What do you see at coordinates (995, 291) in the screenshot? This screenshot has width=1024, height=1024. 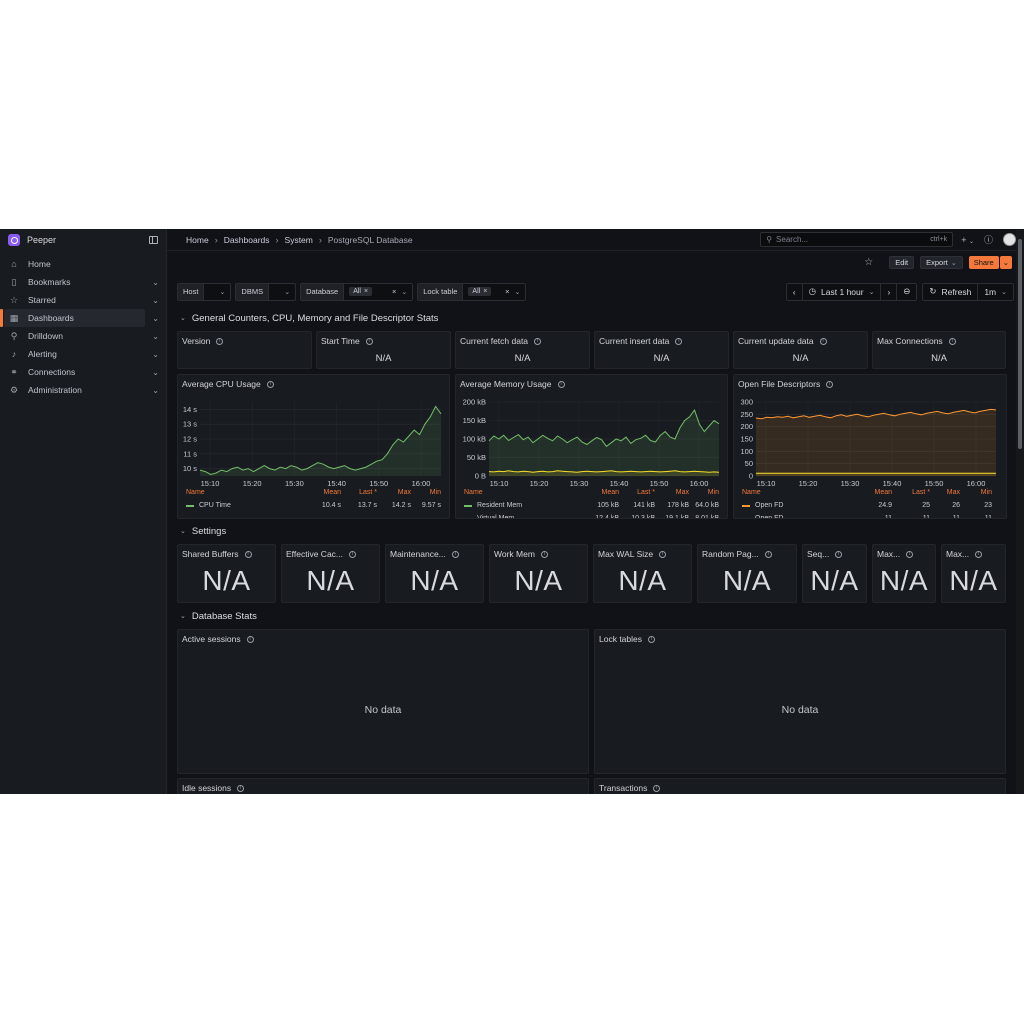 I see `refresh-interval-select: 1m ⌄` at bounding box center [995, 291].